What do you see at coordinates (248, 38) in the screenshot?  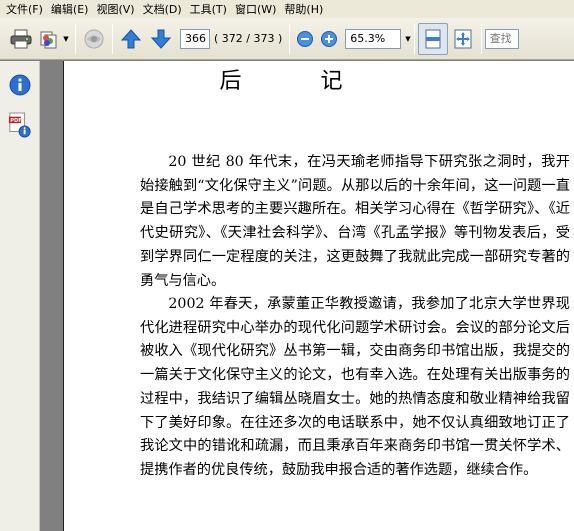 I see `page-count: ( 372 / 373 )` at bounding box center [248, 38].